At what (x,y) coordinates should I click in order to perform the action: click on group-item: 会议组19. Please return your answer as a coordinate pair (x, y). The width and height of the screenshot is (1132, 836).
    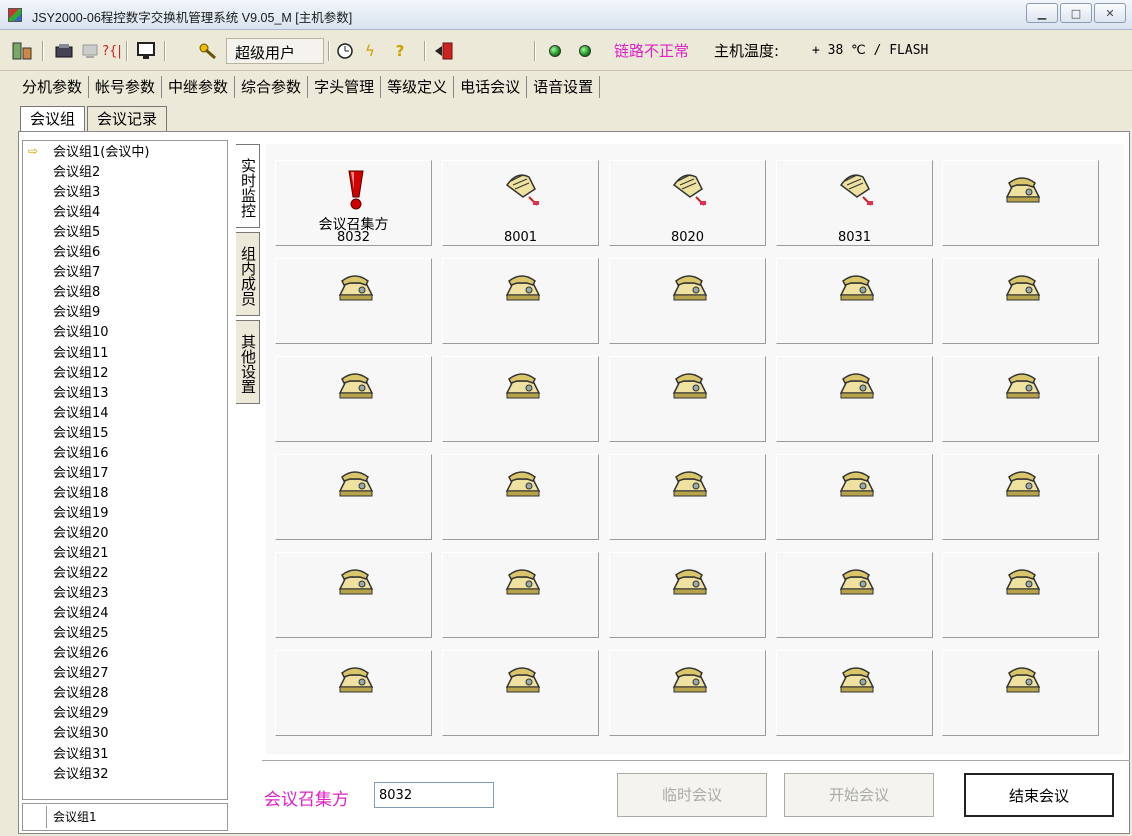
    Looking at the image, I should click on (81, 513).